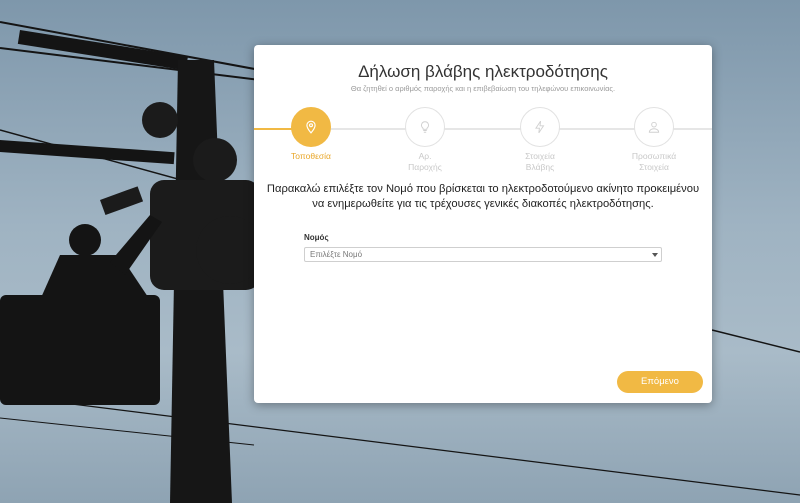 This screenshot has height=503, width=800. I want to click on step-location: Τοποθεσία, so click(311, 134).